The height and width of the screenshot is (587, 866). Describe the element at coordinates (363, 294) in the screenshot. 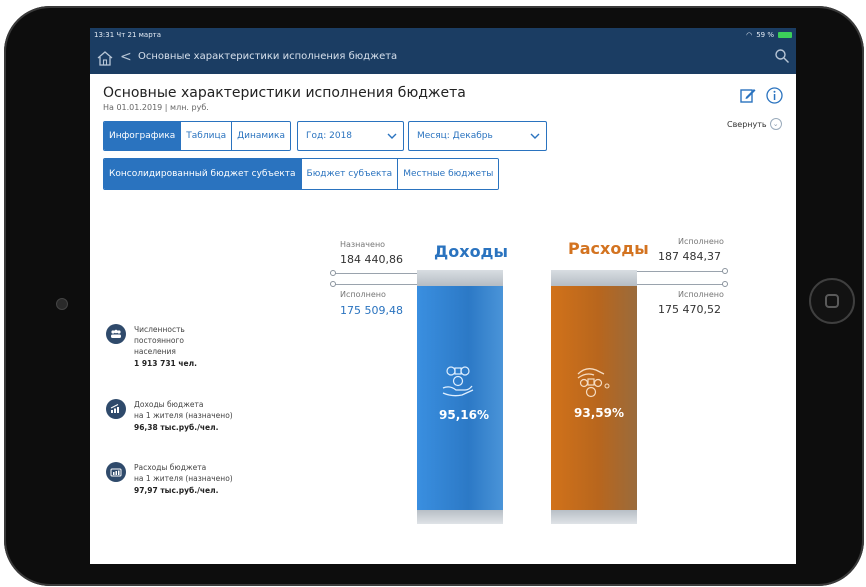

I see `income-executed-label: Исполнено` at that location.